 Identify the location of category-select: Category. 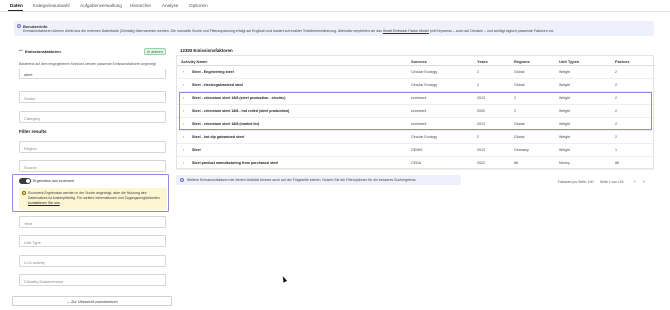
(92, 117).